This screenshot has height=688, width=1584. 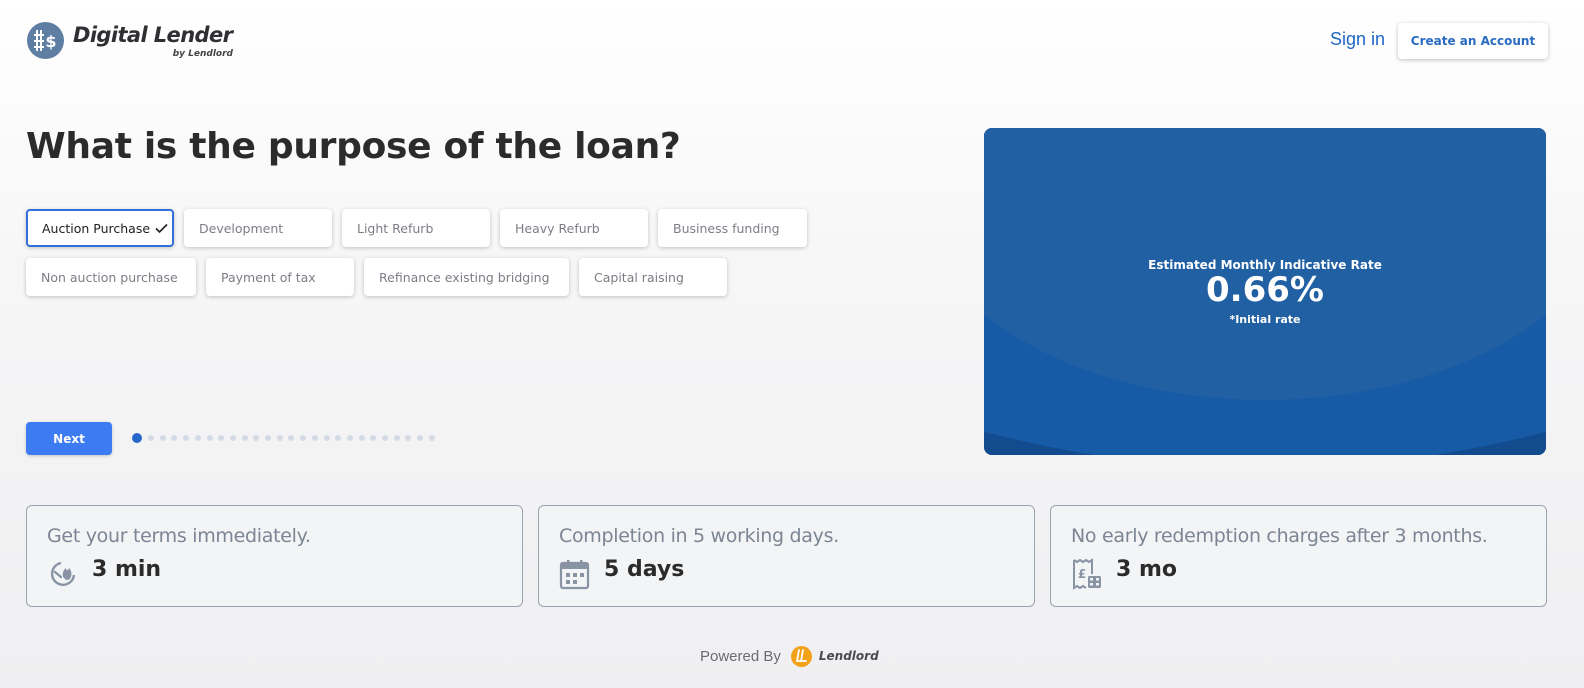 What do you see at coordinates (1265, 319) in the screenshot?
I see `rate-note: *Initial rate` at bounding box center [1265, 319].